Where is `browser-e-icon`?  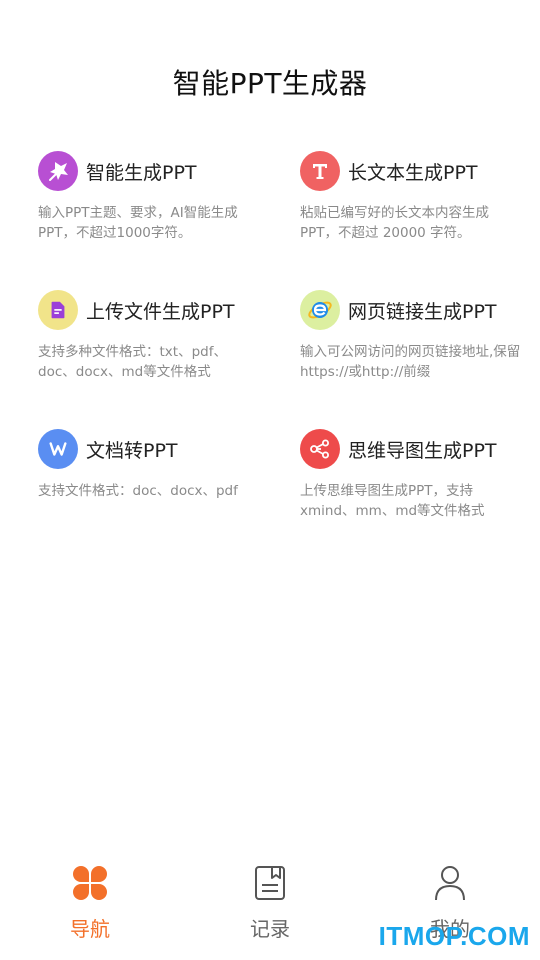 browser-e-icon is located at coordinates (320, 310).